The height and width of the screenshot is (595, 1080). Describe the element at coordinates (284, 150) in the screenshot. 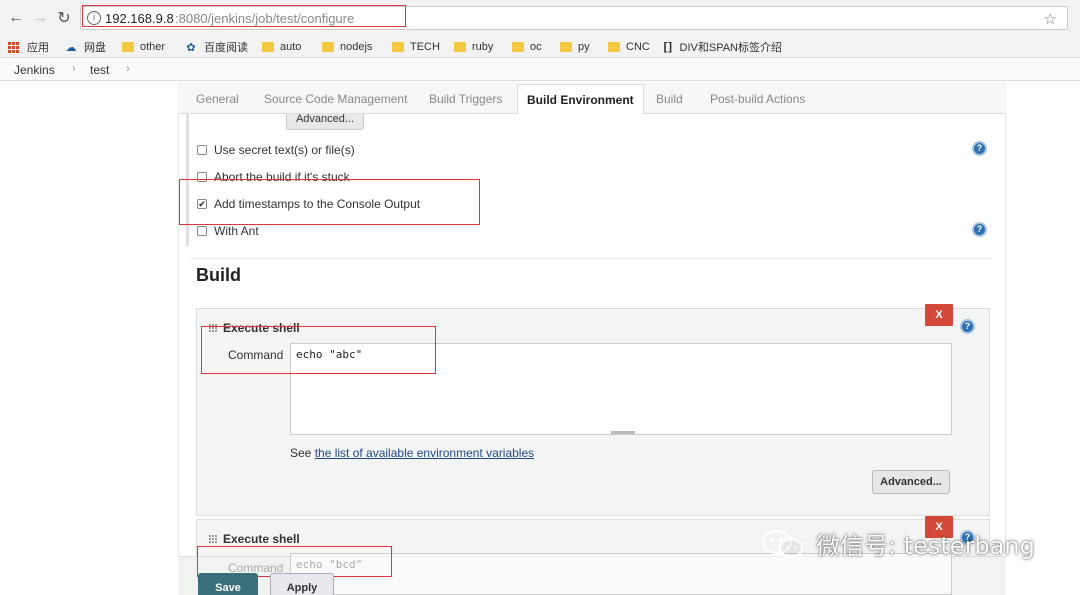

I see `option-label: Use secret text(s) or file(s)` at that location.